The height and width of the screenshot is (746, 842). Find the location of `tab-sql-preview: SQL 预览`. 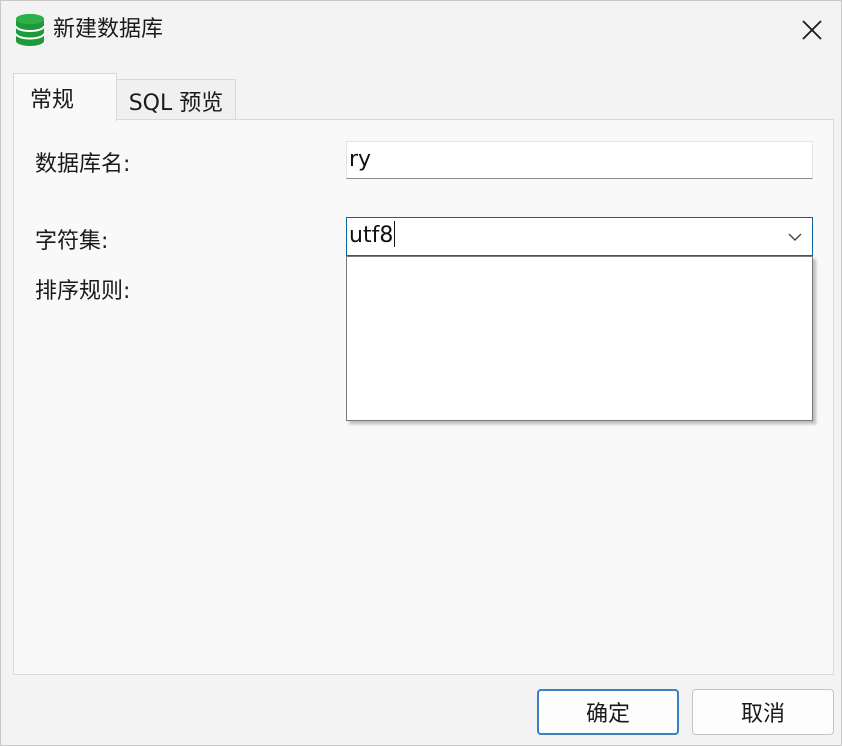

tab-sql-preview: SQL 预览 is located at coordinates (176, 99).